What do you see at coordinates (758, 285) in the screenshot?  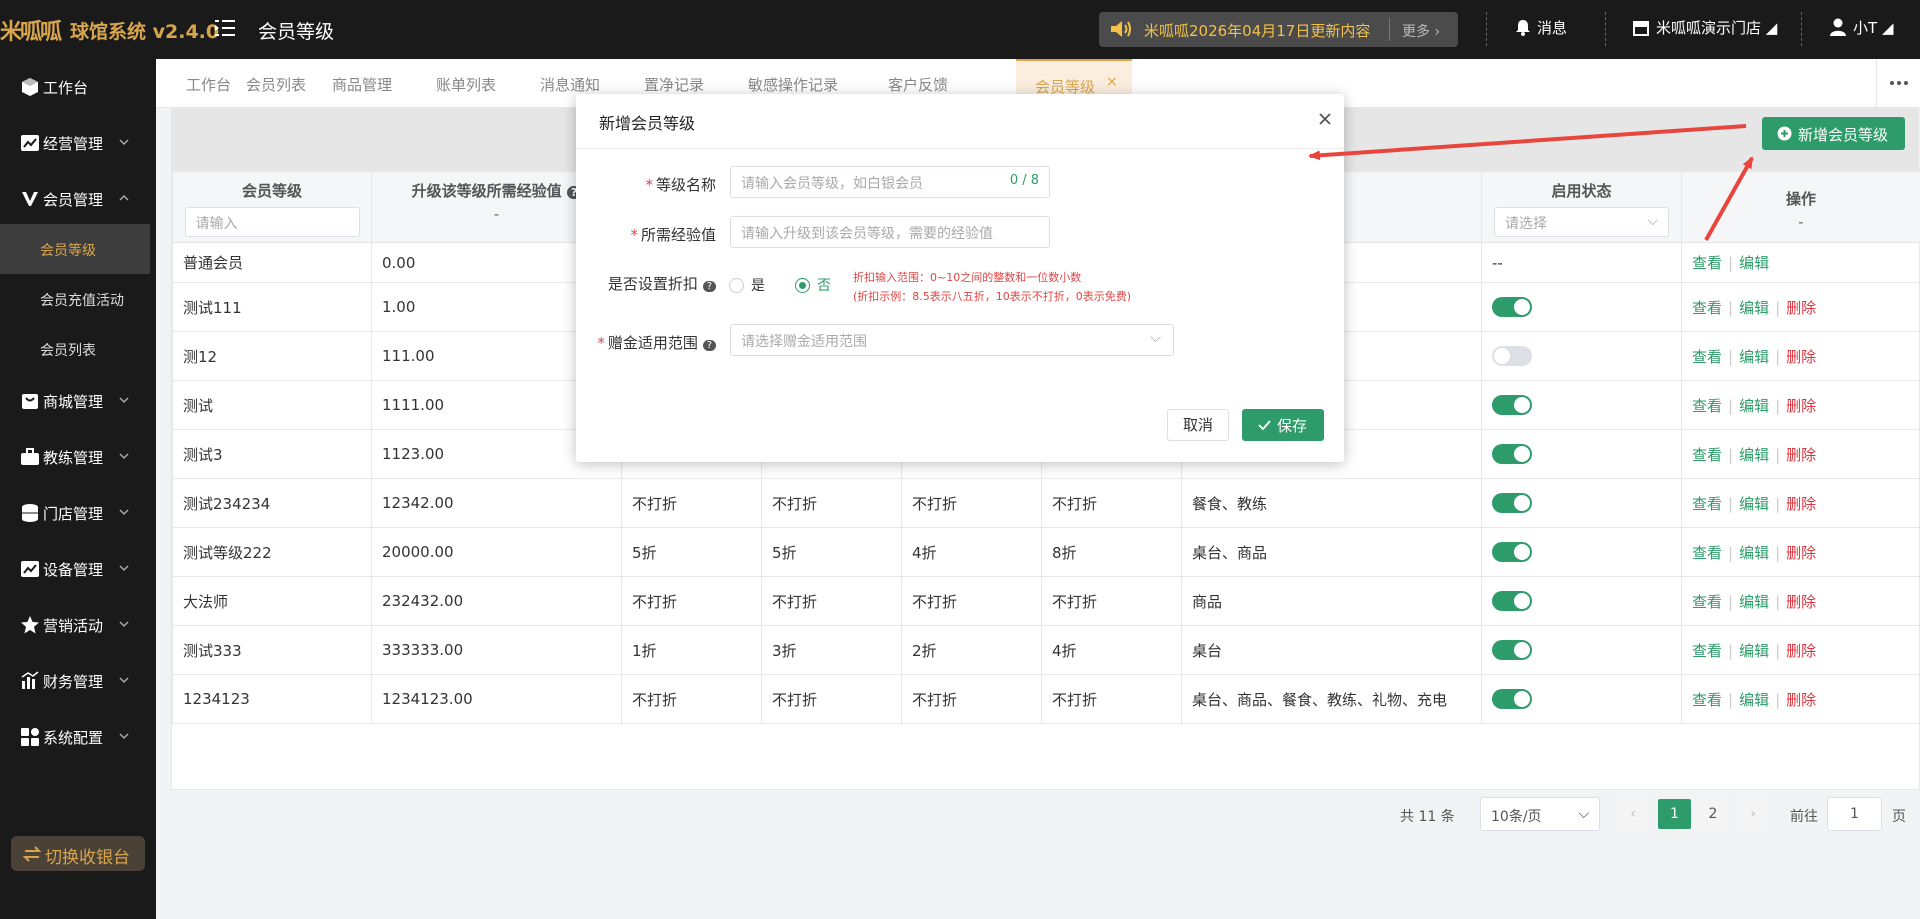 I see `discount-yes-label: 是` at bounding box center [758, 285].